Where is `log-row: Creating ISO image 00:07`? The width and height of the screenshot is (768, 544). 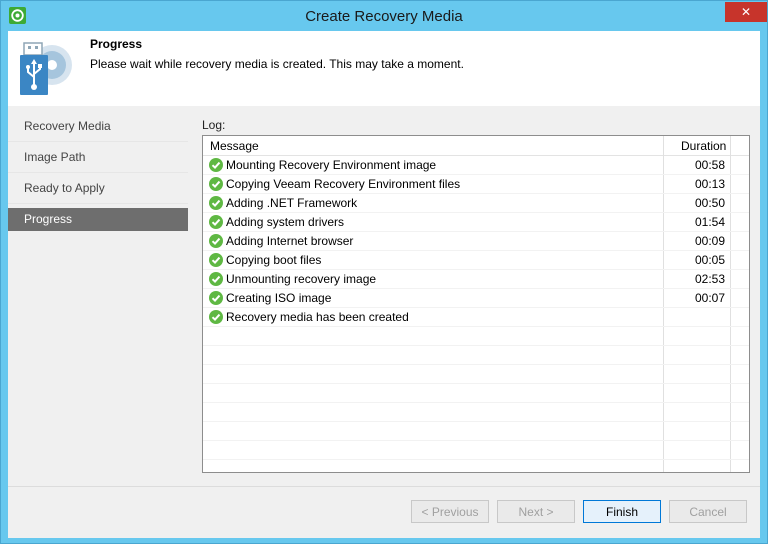 log-row: Creating ISO image 00:07 is located at coordinates (476, 298).